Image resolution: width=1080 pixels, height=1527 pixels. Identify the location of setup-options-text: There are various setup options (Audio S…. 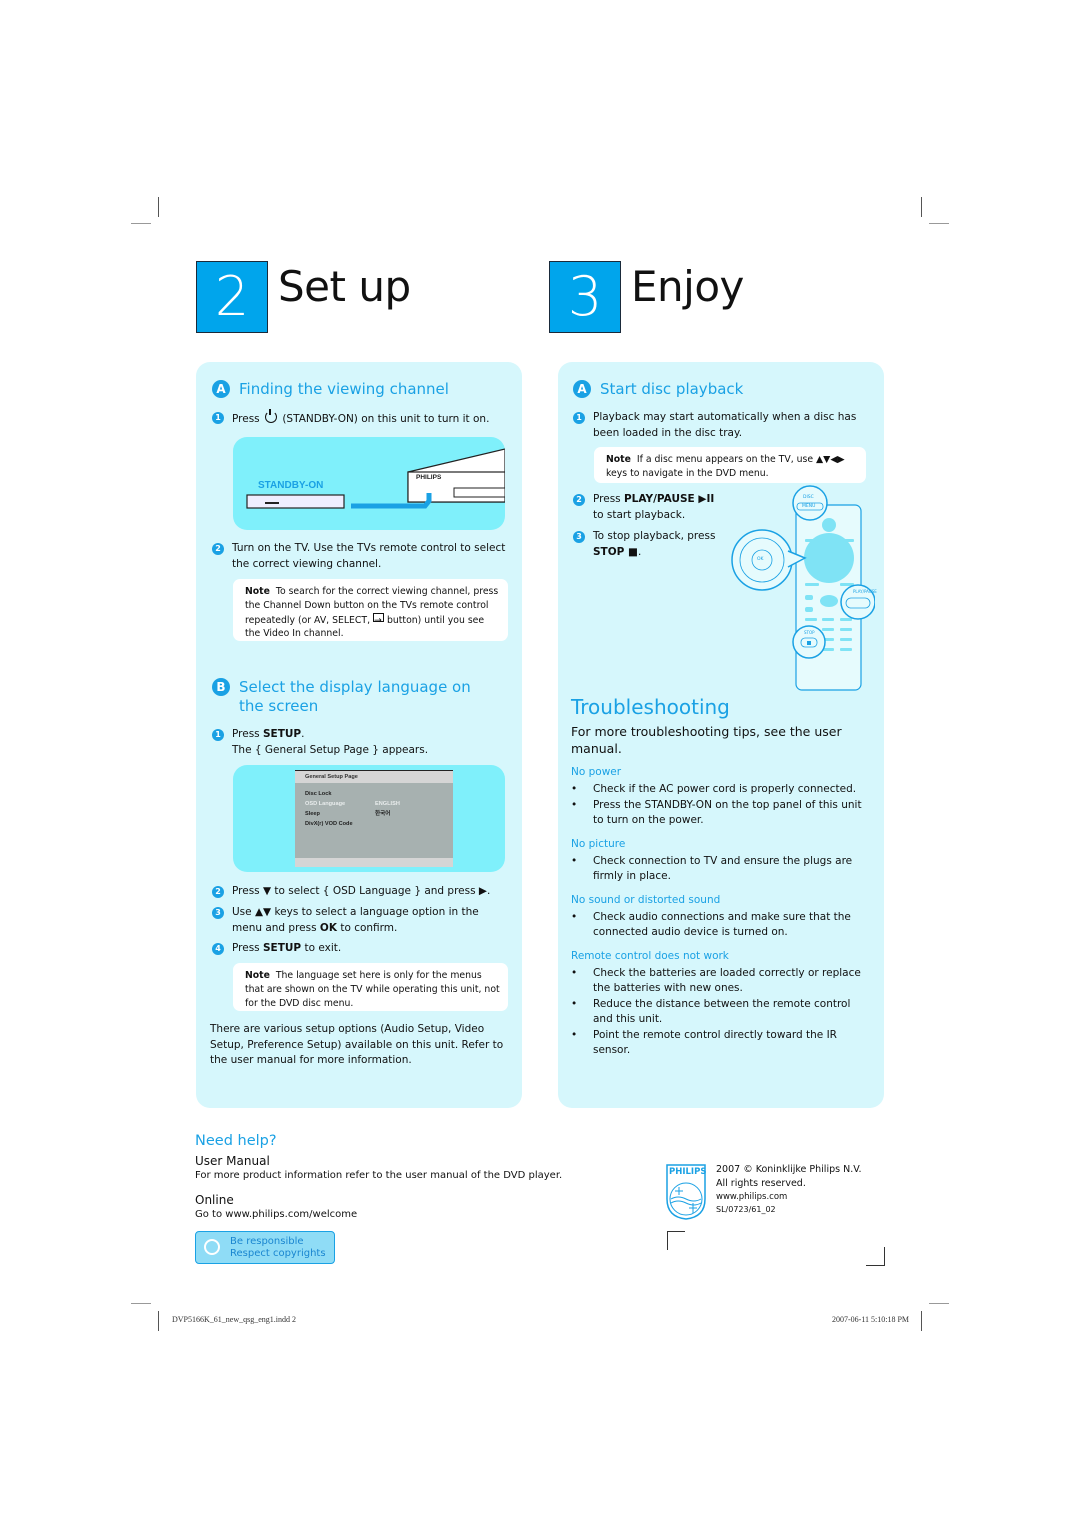
(357, 1044).